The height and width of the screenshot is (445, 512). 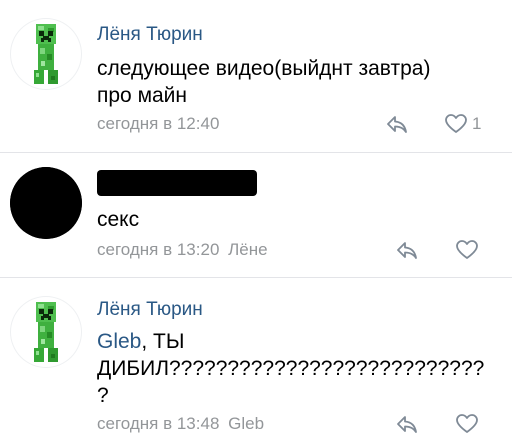 What do you see at coordinates (264, 68) in the screenshot?
I see `comment-text-line: следующее видео(выйднт завтра)` at bounding box center [264, 68].